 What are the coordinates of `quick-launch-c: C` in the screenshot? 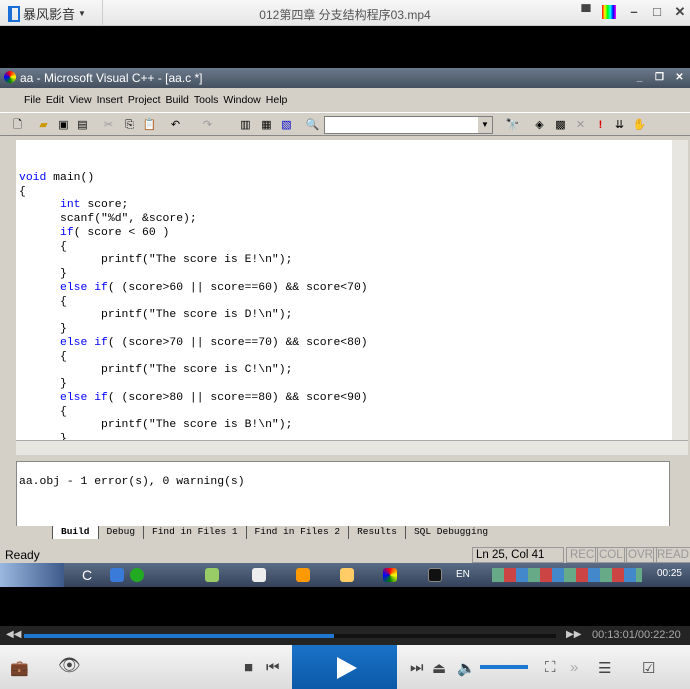 It's located at (87, 575).